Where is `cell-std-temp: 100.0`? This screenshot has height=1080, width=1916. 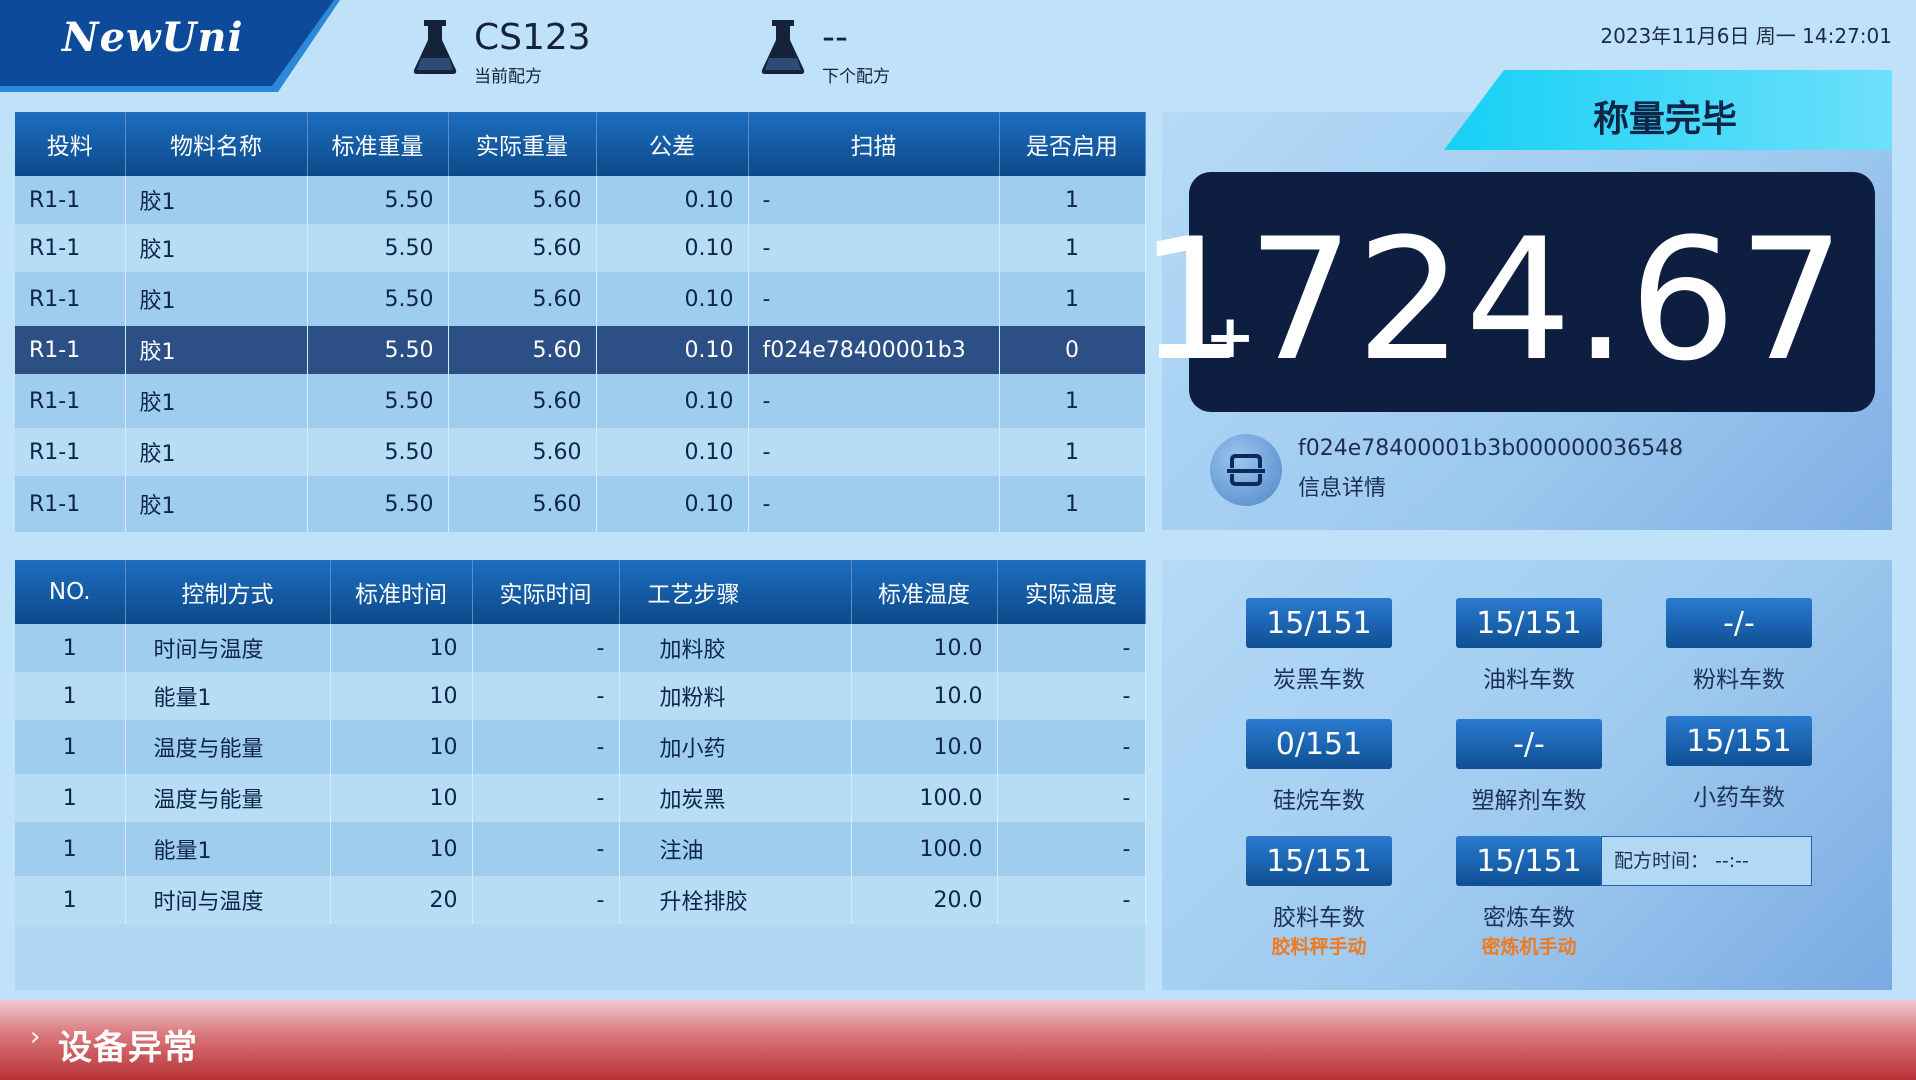 cell-std-temp: 100.0 is located at coordinates (924, 849).